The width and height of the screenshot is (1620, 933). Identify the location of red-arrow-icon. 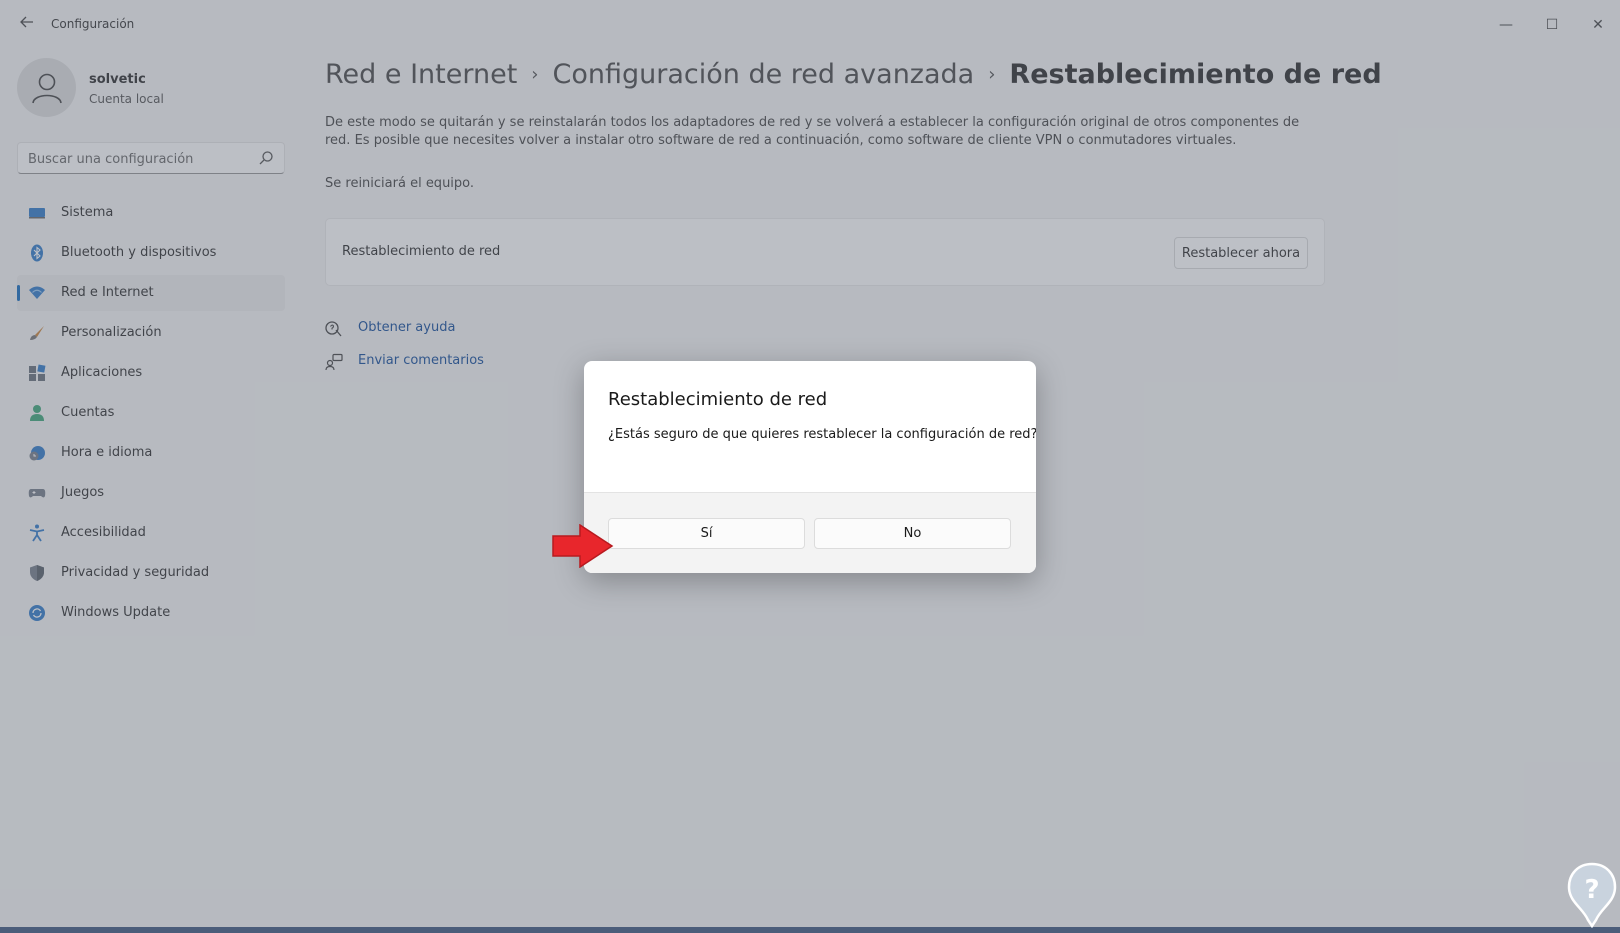
(583, 546).